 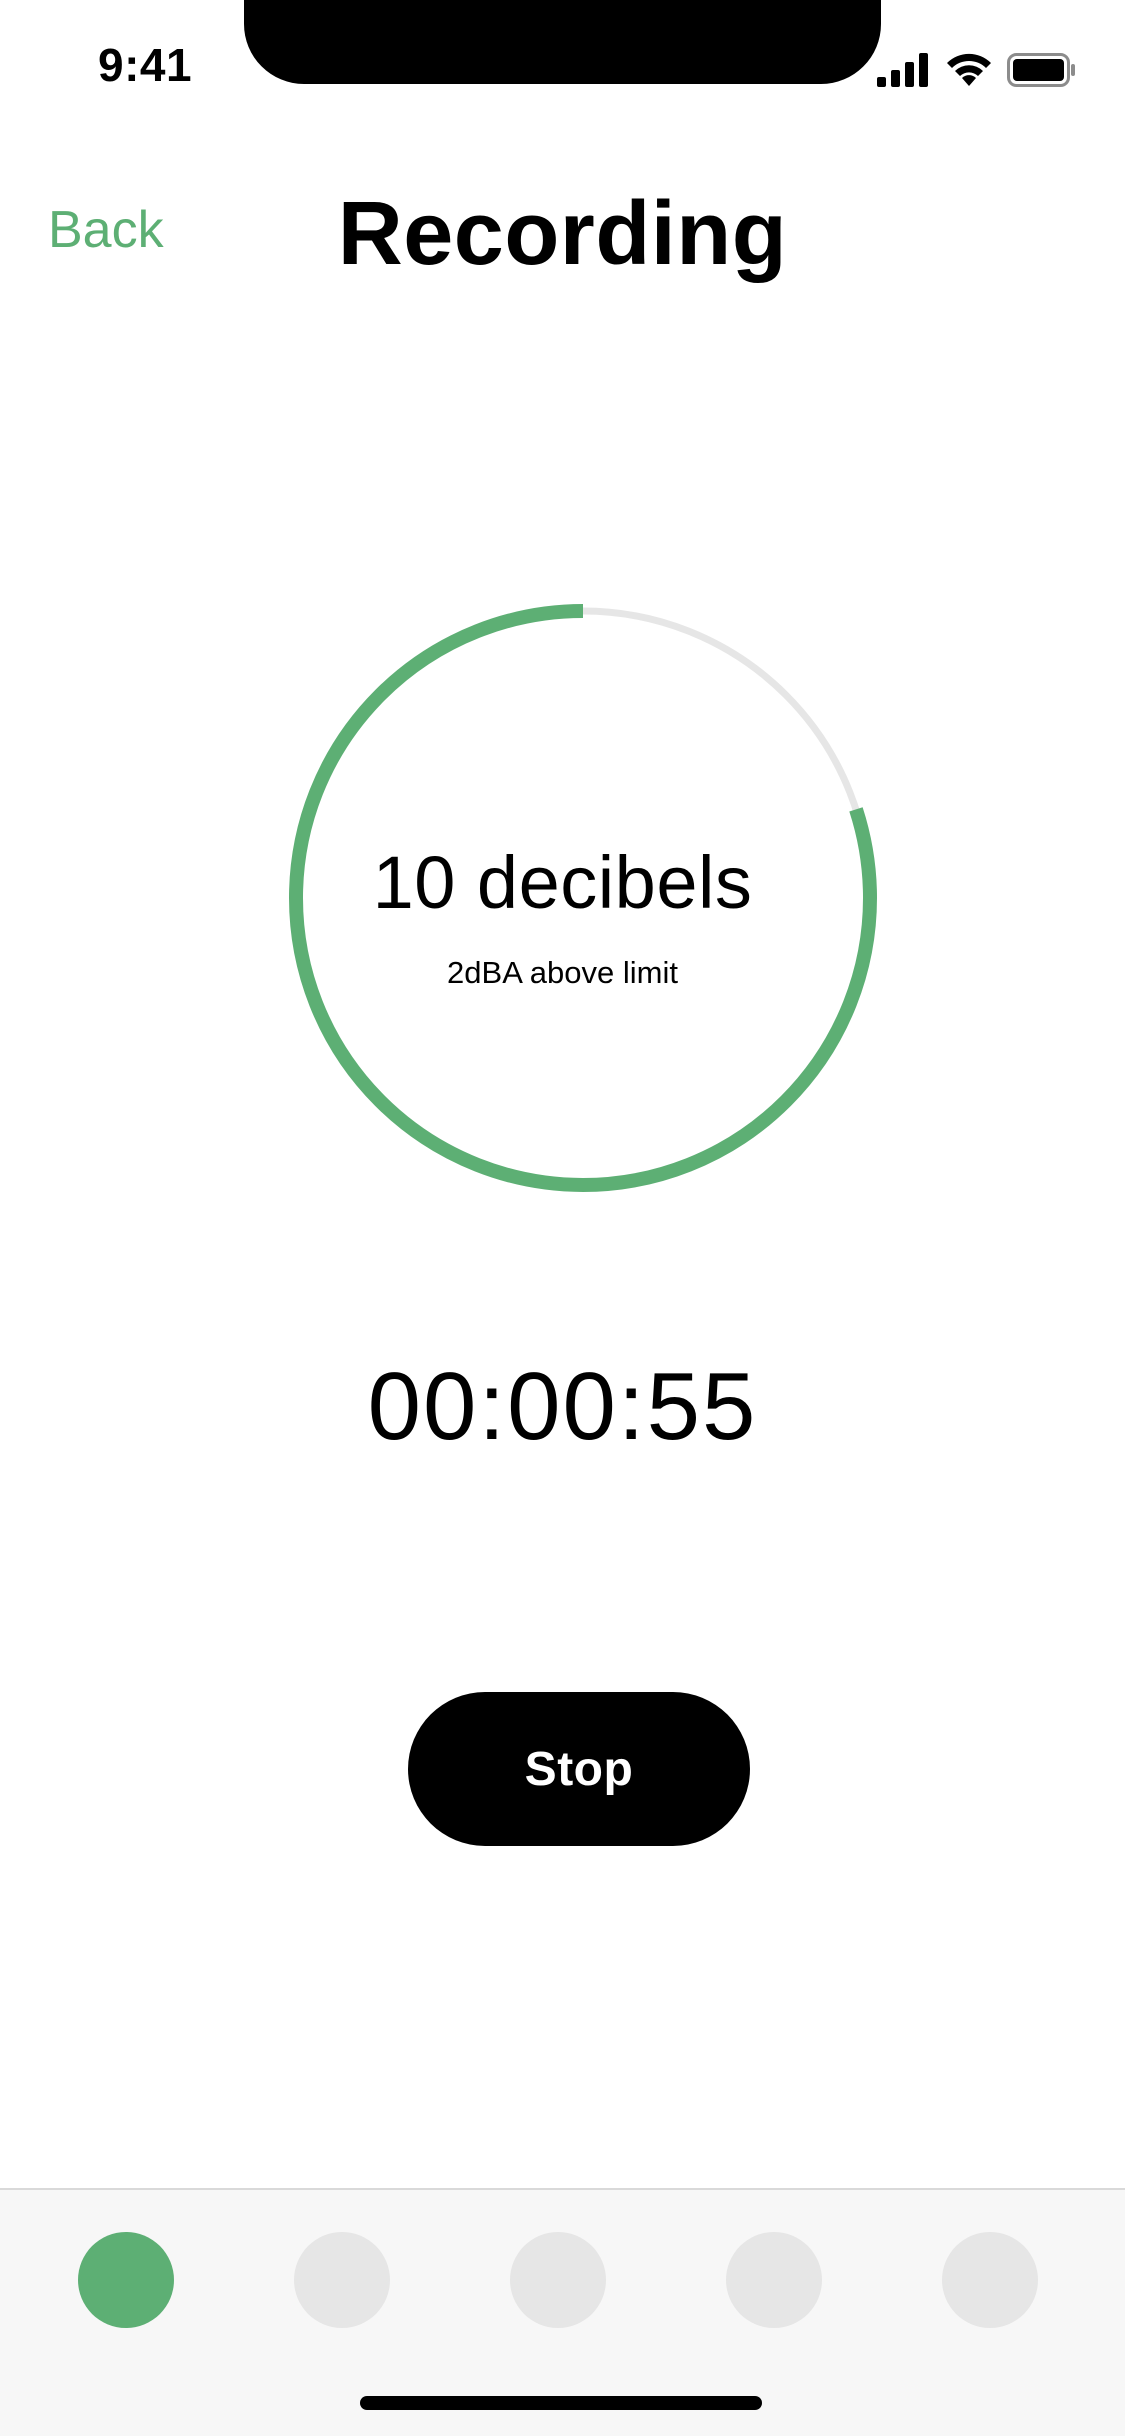 What do you see at coordinates (579, 1769) in the screenshot?
I see `stop-button: Stop` at bounding box center [579, 1769].